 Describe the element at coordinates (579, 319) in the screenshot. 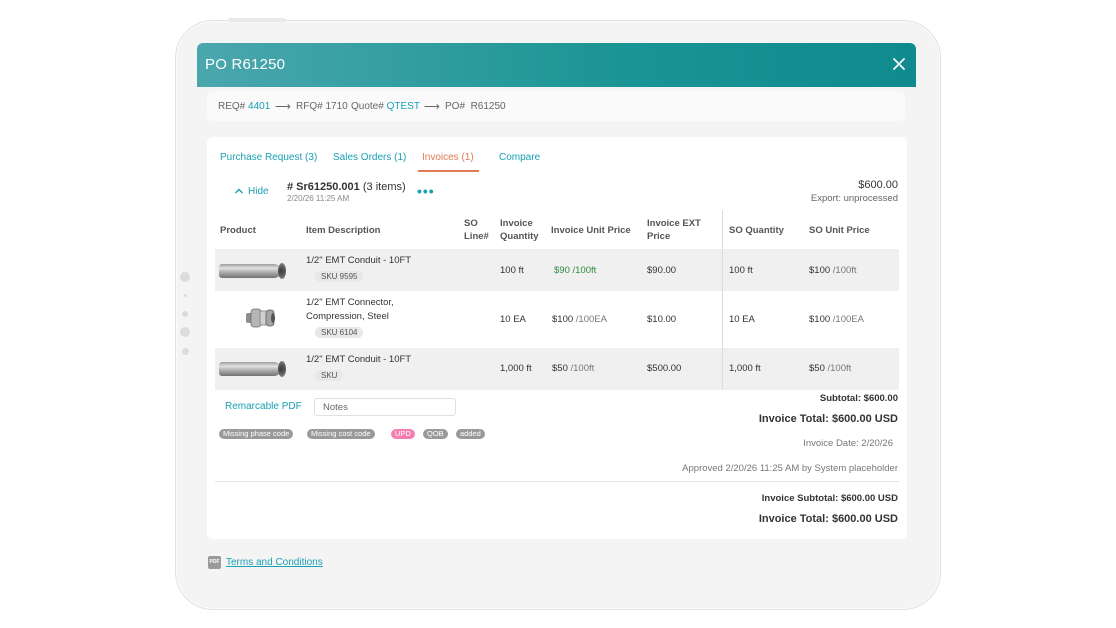

I see `invoice-unit-price: $100 /100EA` at that location.